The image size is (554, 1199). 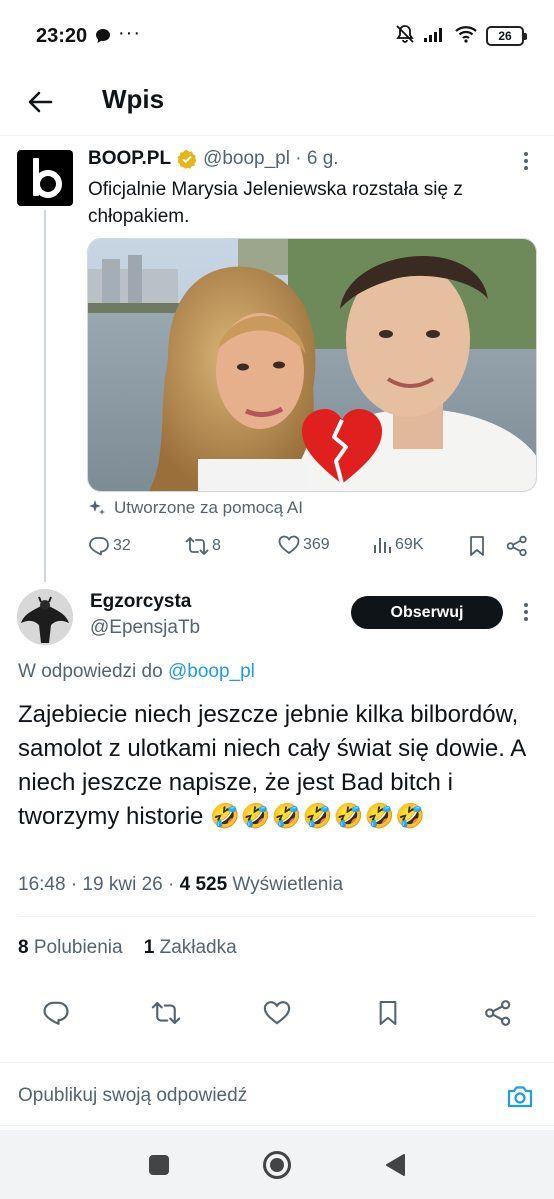 What do you see at coordinates (45, 396) in the screenshot?
I see `thread-line` at bounding box center [45, 396].